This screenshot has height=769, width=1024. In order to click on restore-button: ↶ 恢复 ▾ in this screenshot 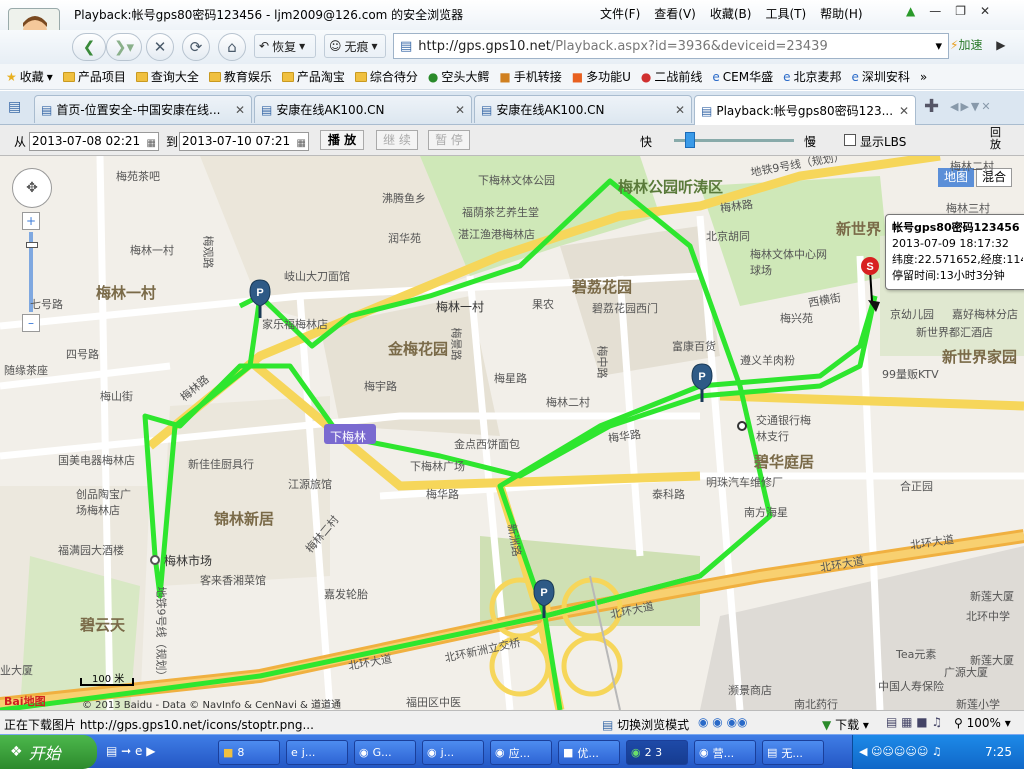, I will do `click(285, 46)`.